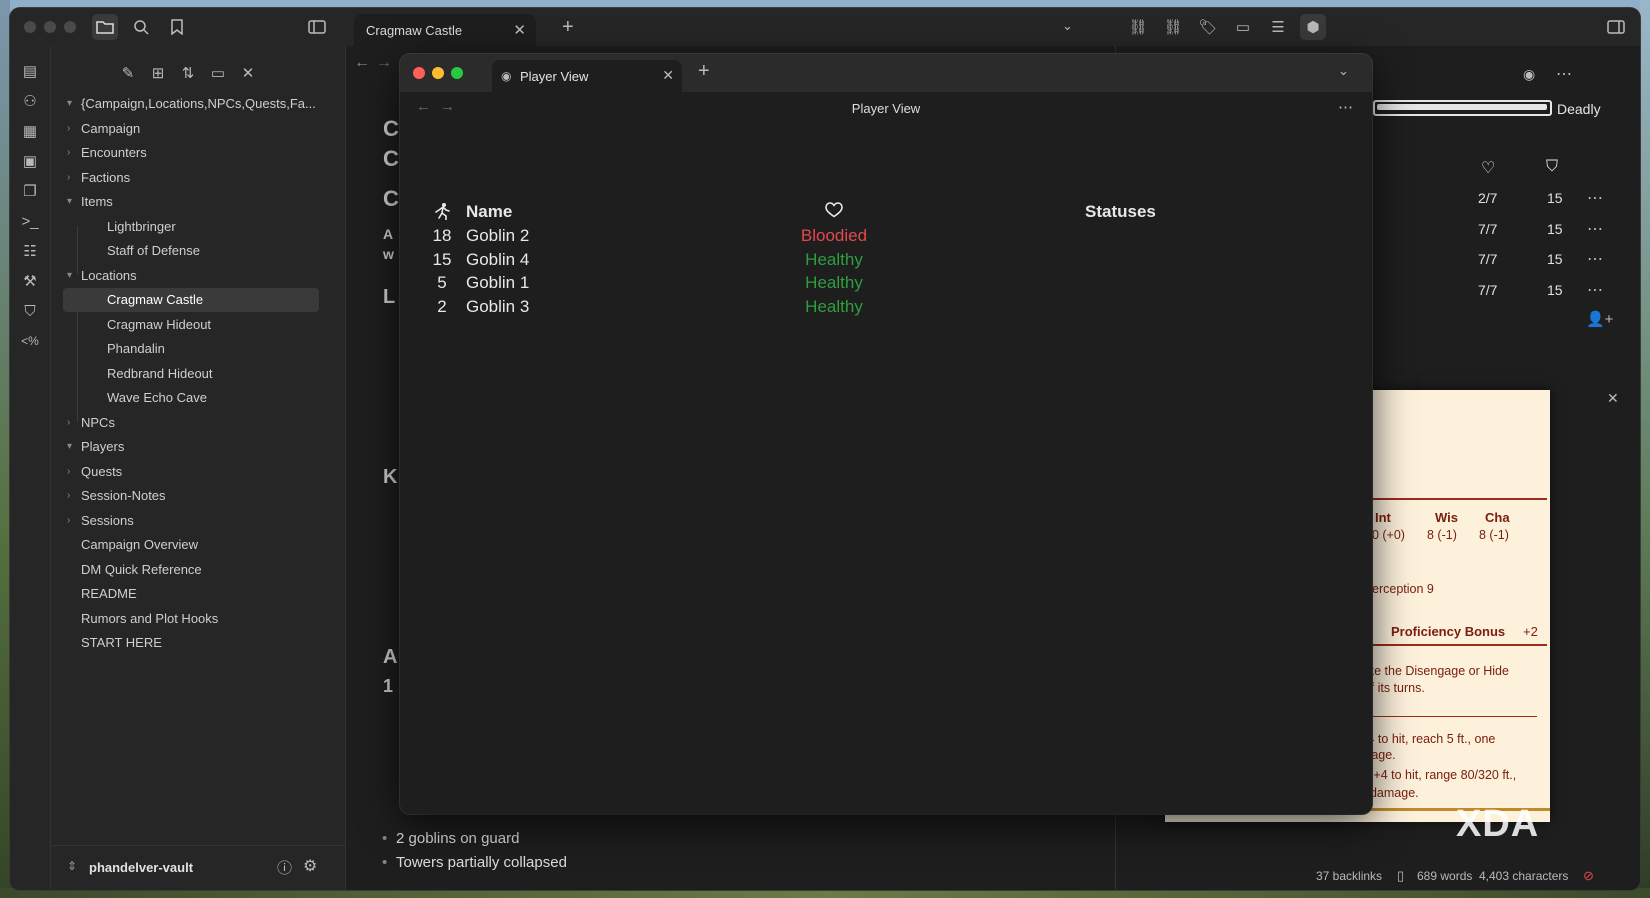 Image resolution: width=1650 pixels, height=898 pixels. Describe the element at coordinates (30, 311) in the screenshot. I see `shield-icon: ⛉` at that location.